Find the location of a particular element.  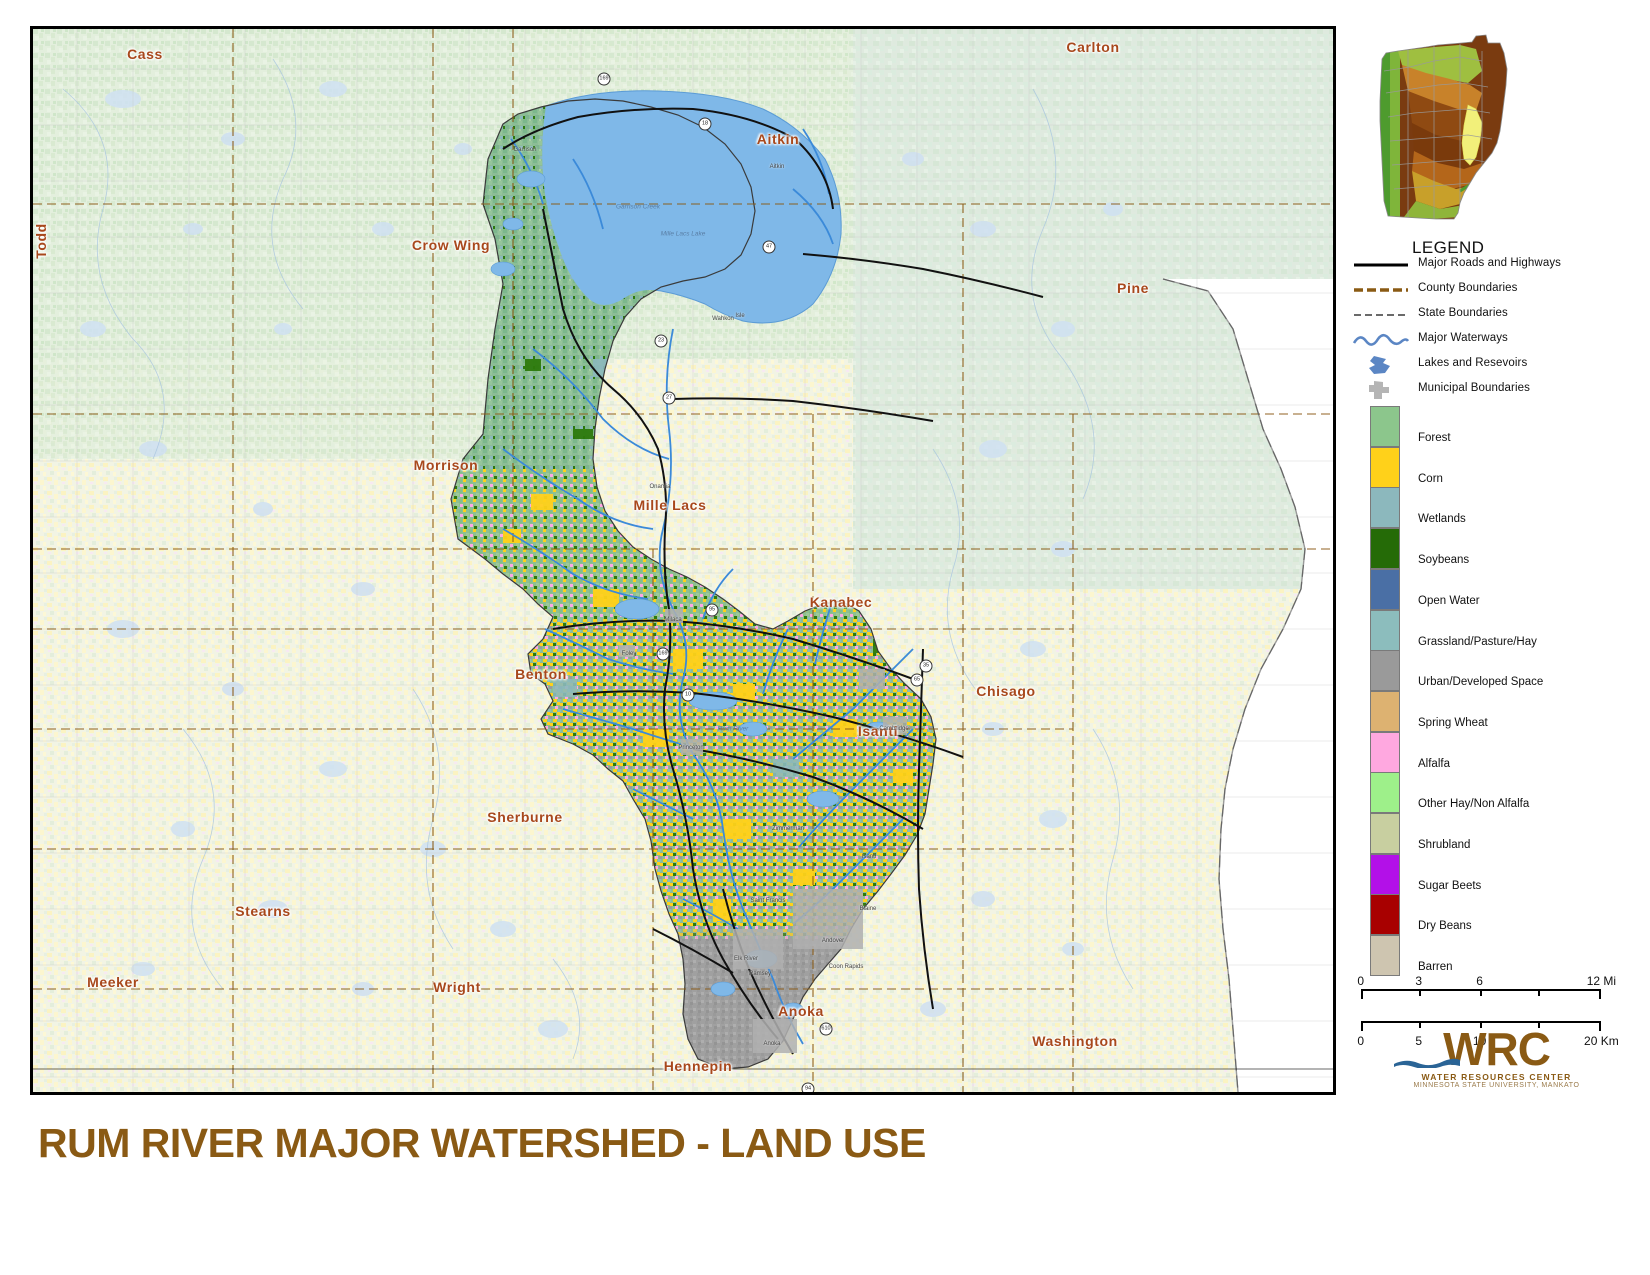

legend-landuse-row: Soybeans is located at coordinates (1497, 549).